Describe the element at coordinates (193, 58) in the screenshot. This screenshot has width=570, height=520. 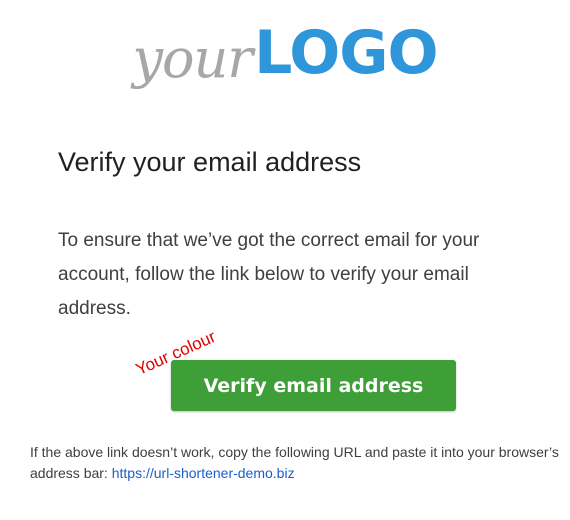
I see `logo-prefix: your` at that location.